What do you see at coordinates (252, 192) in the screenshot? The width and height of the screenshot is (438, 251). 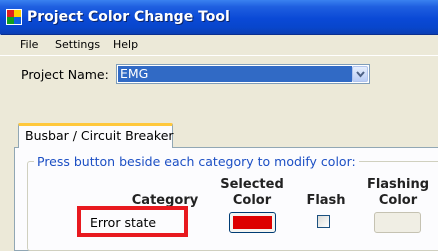 I see `selected-color-column-header: Selected Color` at bounding box center [252, 192].